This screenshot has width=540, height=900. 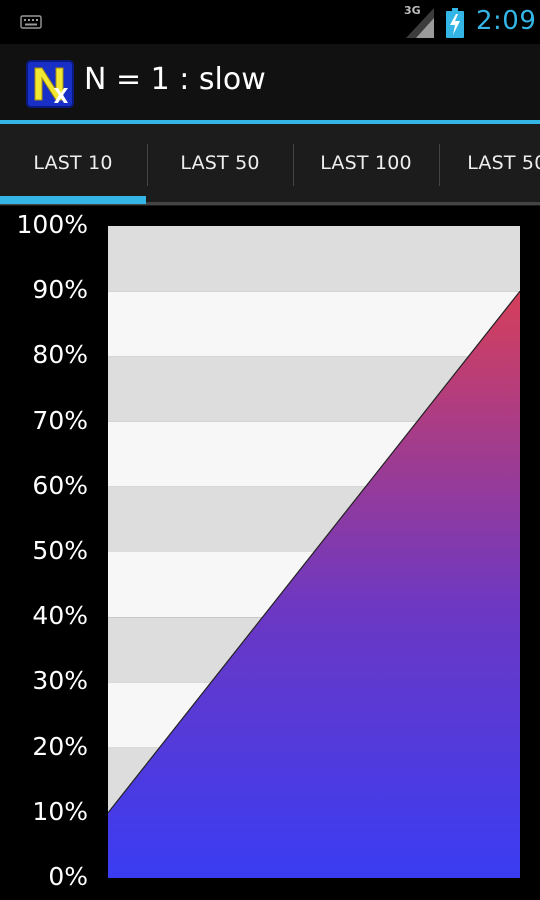 I want to click on tab-last-500: LAST 500, so click(x=490, y=165).